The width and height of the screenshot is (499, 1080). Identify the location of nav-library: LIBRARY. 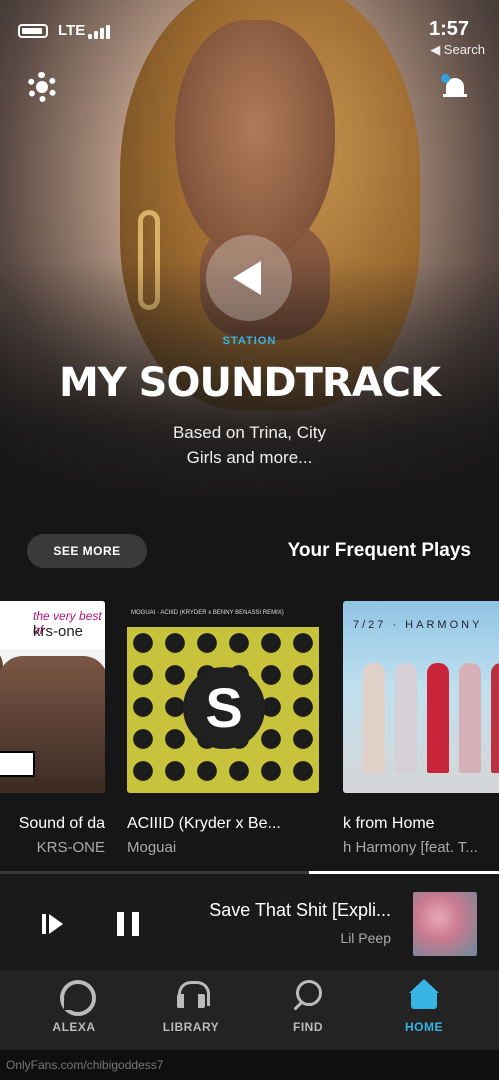
(191, 1006).